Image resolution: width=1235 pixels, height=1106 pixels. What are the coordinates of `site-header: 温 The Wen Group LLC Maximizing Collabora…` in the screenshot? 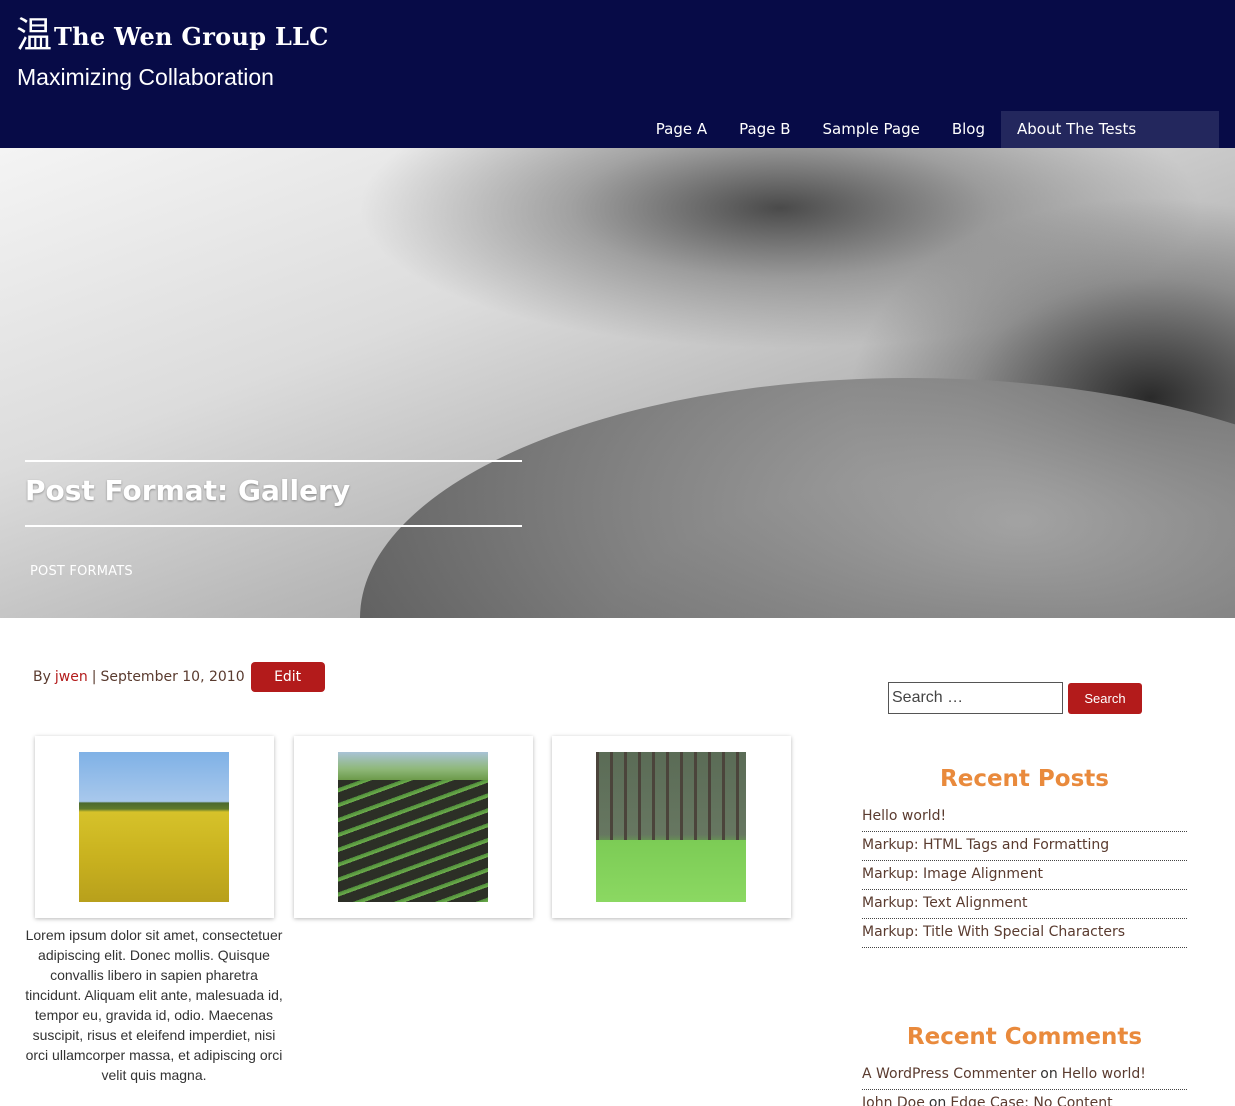 It's located at (617, 74).